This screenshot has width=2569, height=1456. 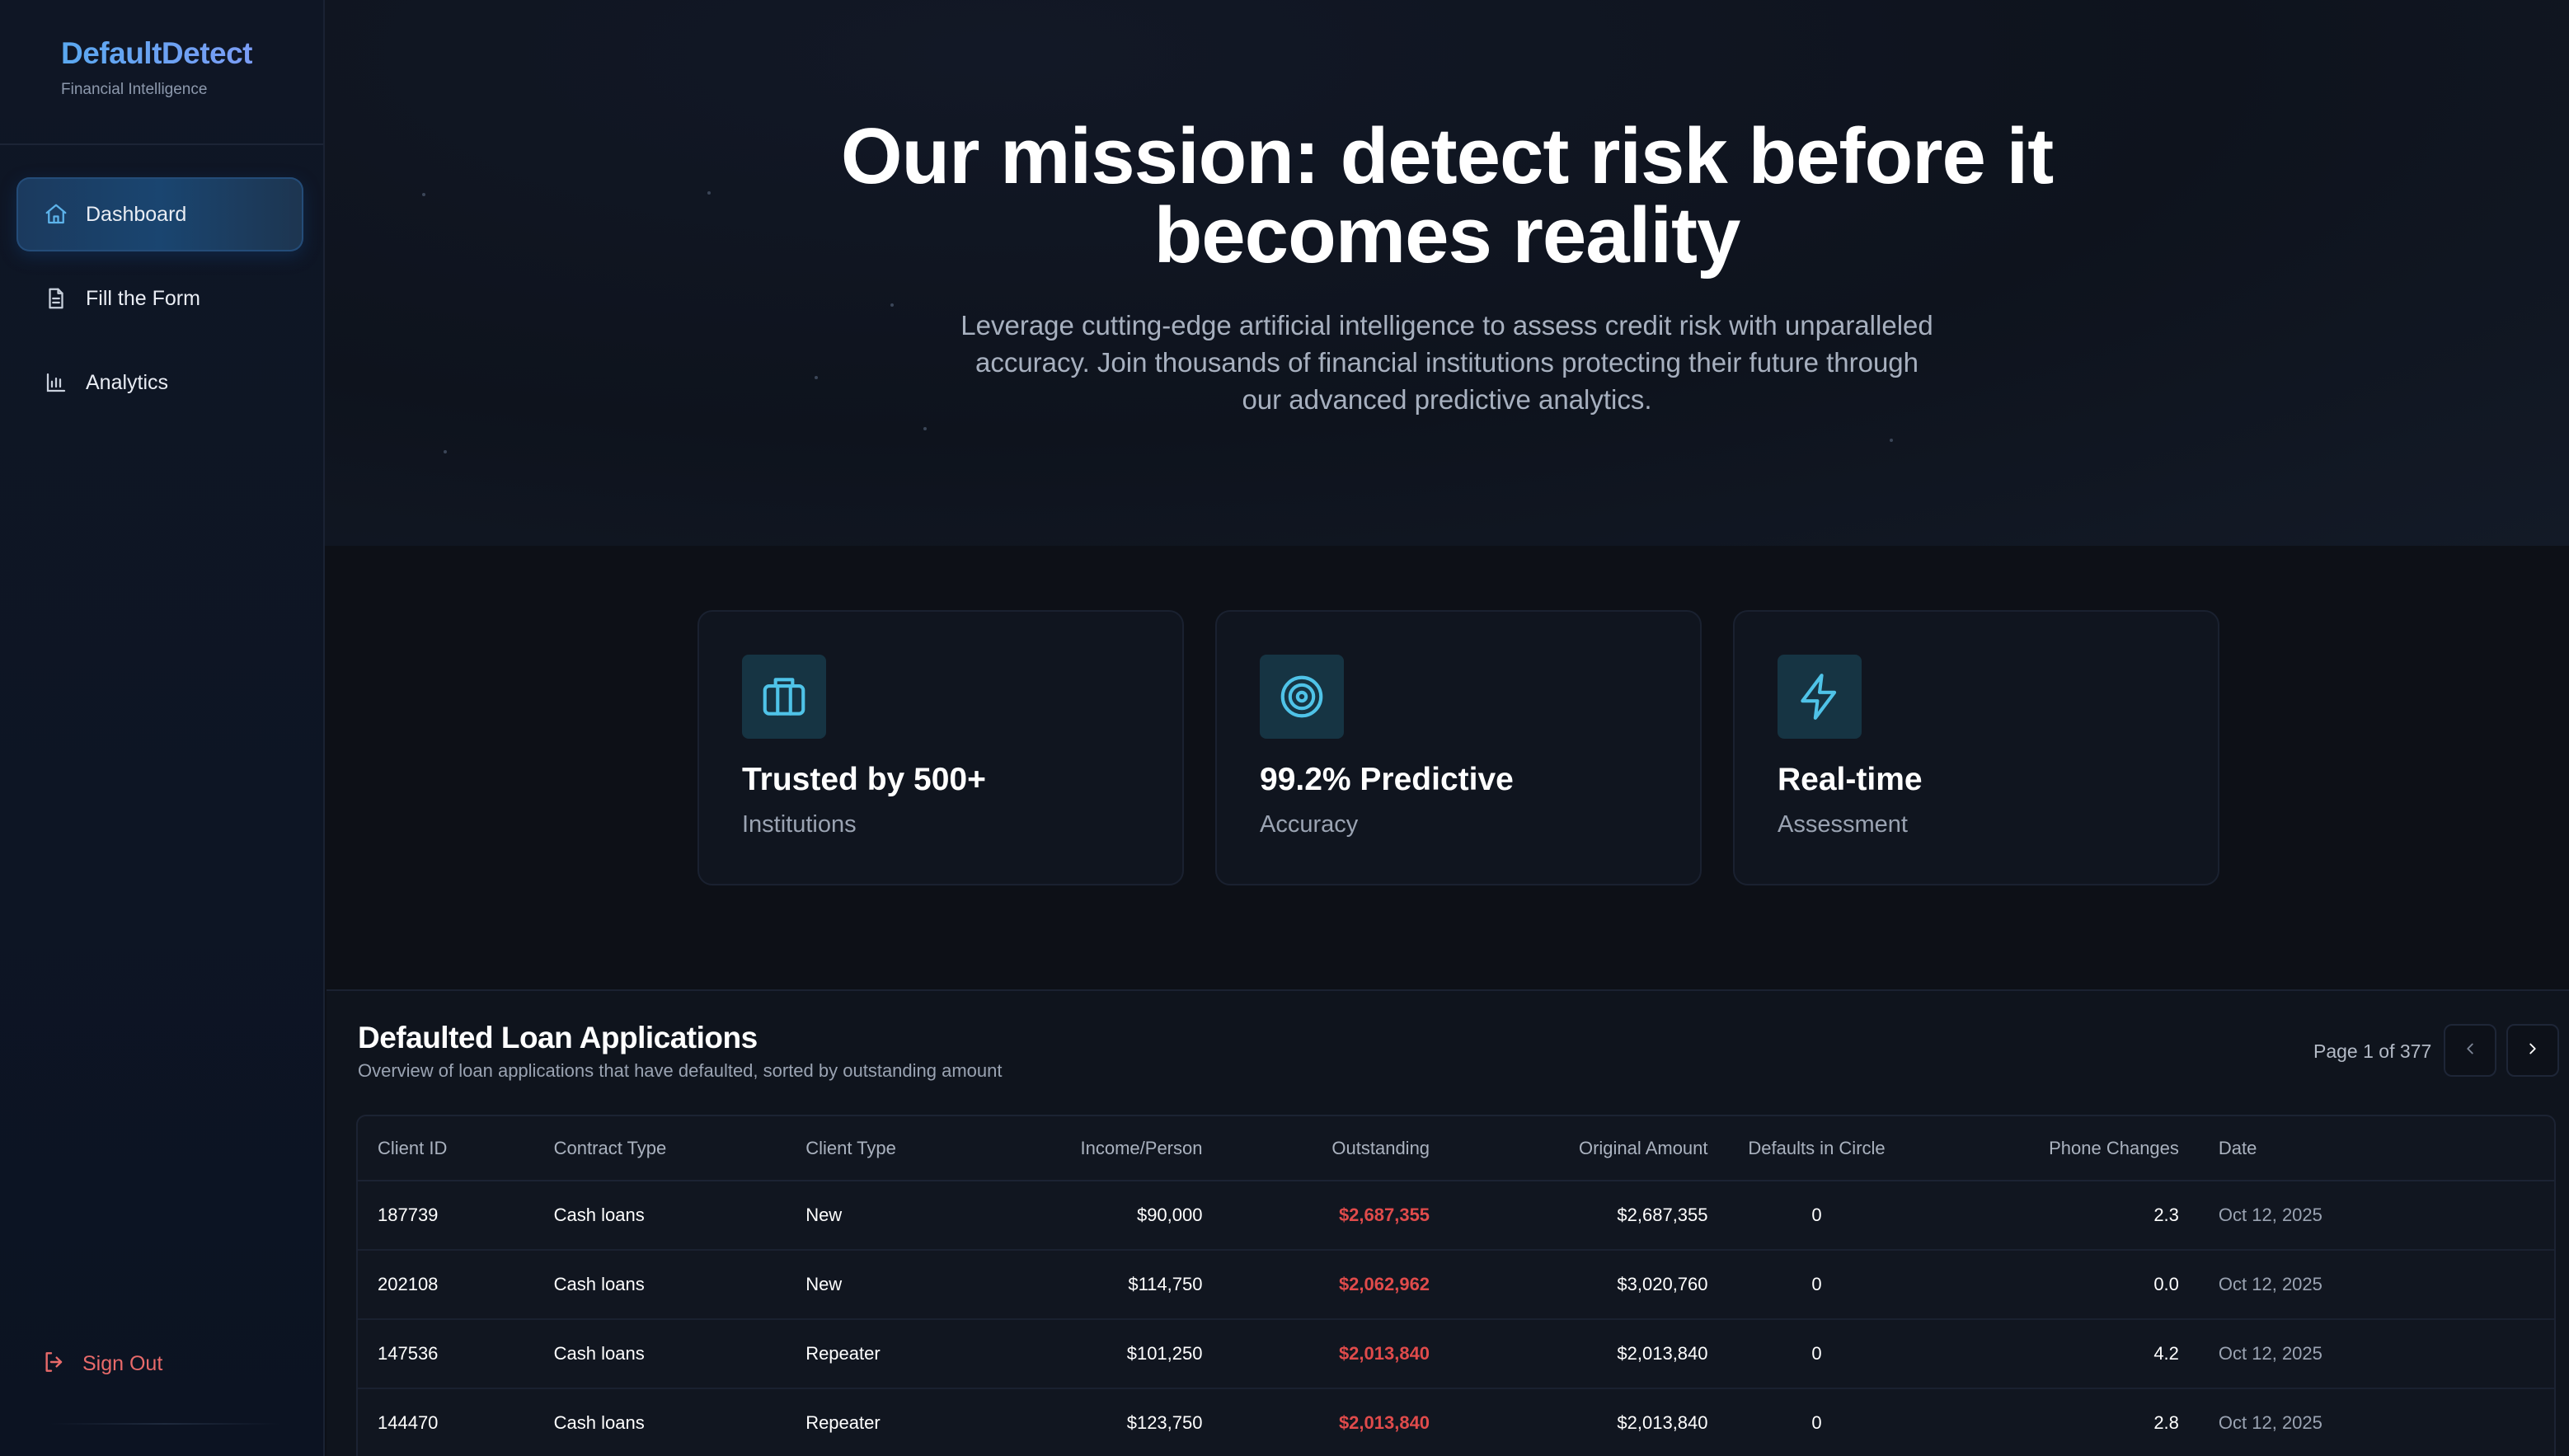 What do you see at coordinates (800, 824) in the screenshot?
I see `feature-subtitle: Institutions` at bounding box center [800, 824].